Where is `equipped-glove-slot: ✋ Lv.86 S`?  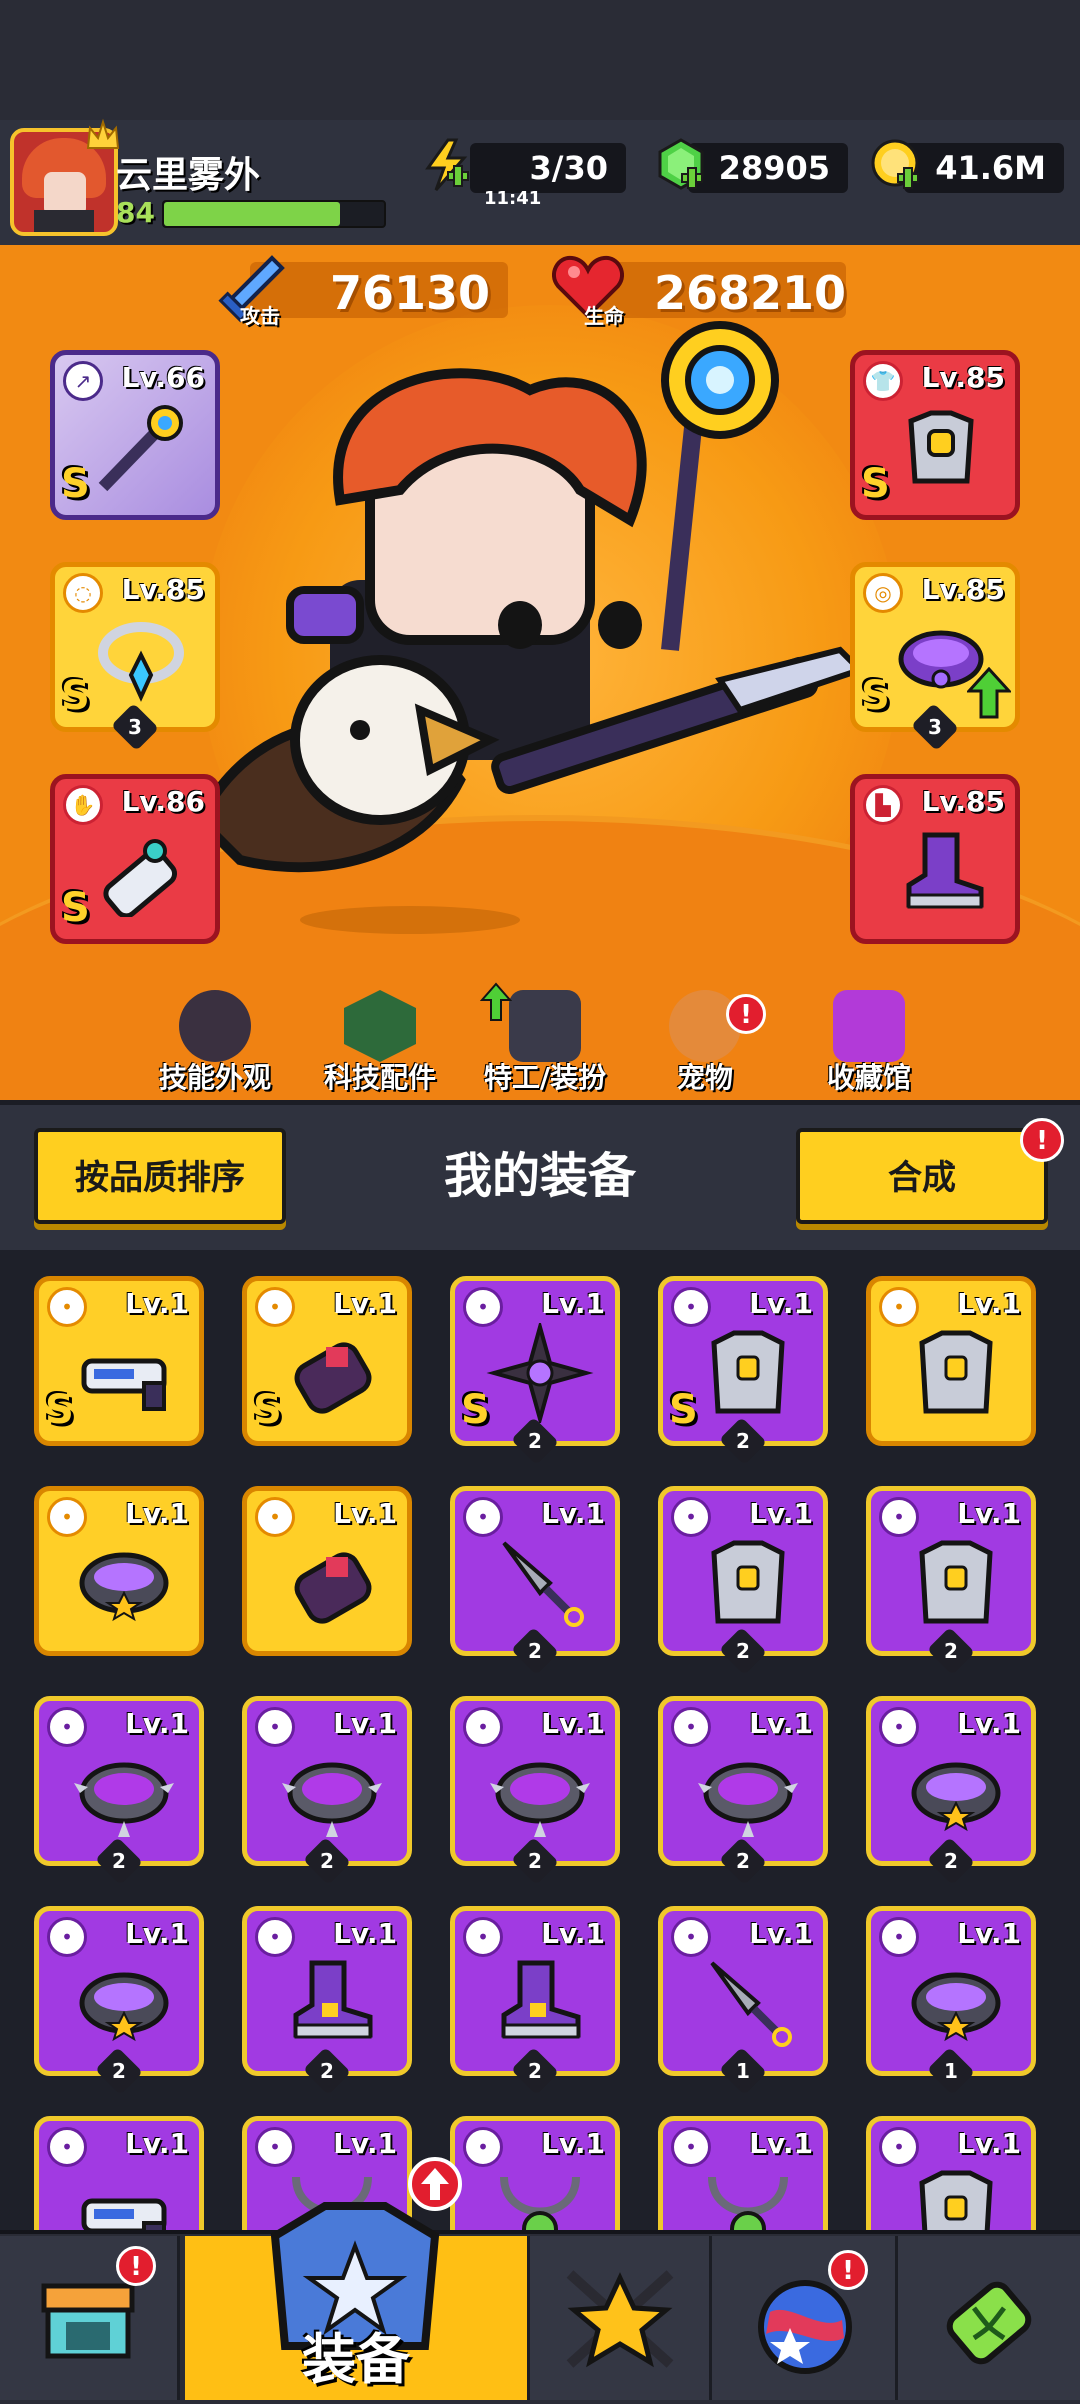 equipped-glove-slot: ✋ Lv.86 S is located at coordinates (135, 859).